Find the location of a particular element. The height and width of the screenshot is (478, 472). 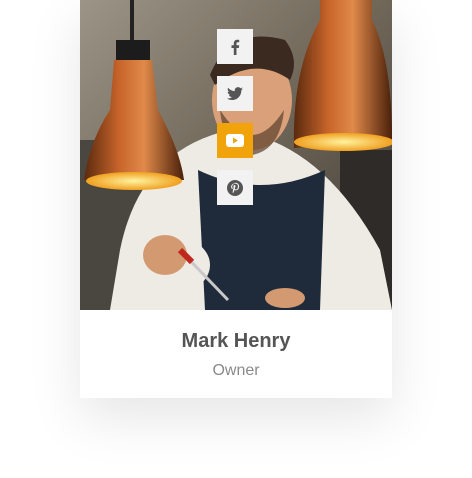

youtube-button is located at coordinates (235, 140).